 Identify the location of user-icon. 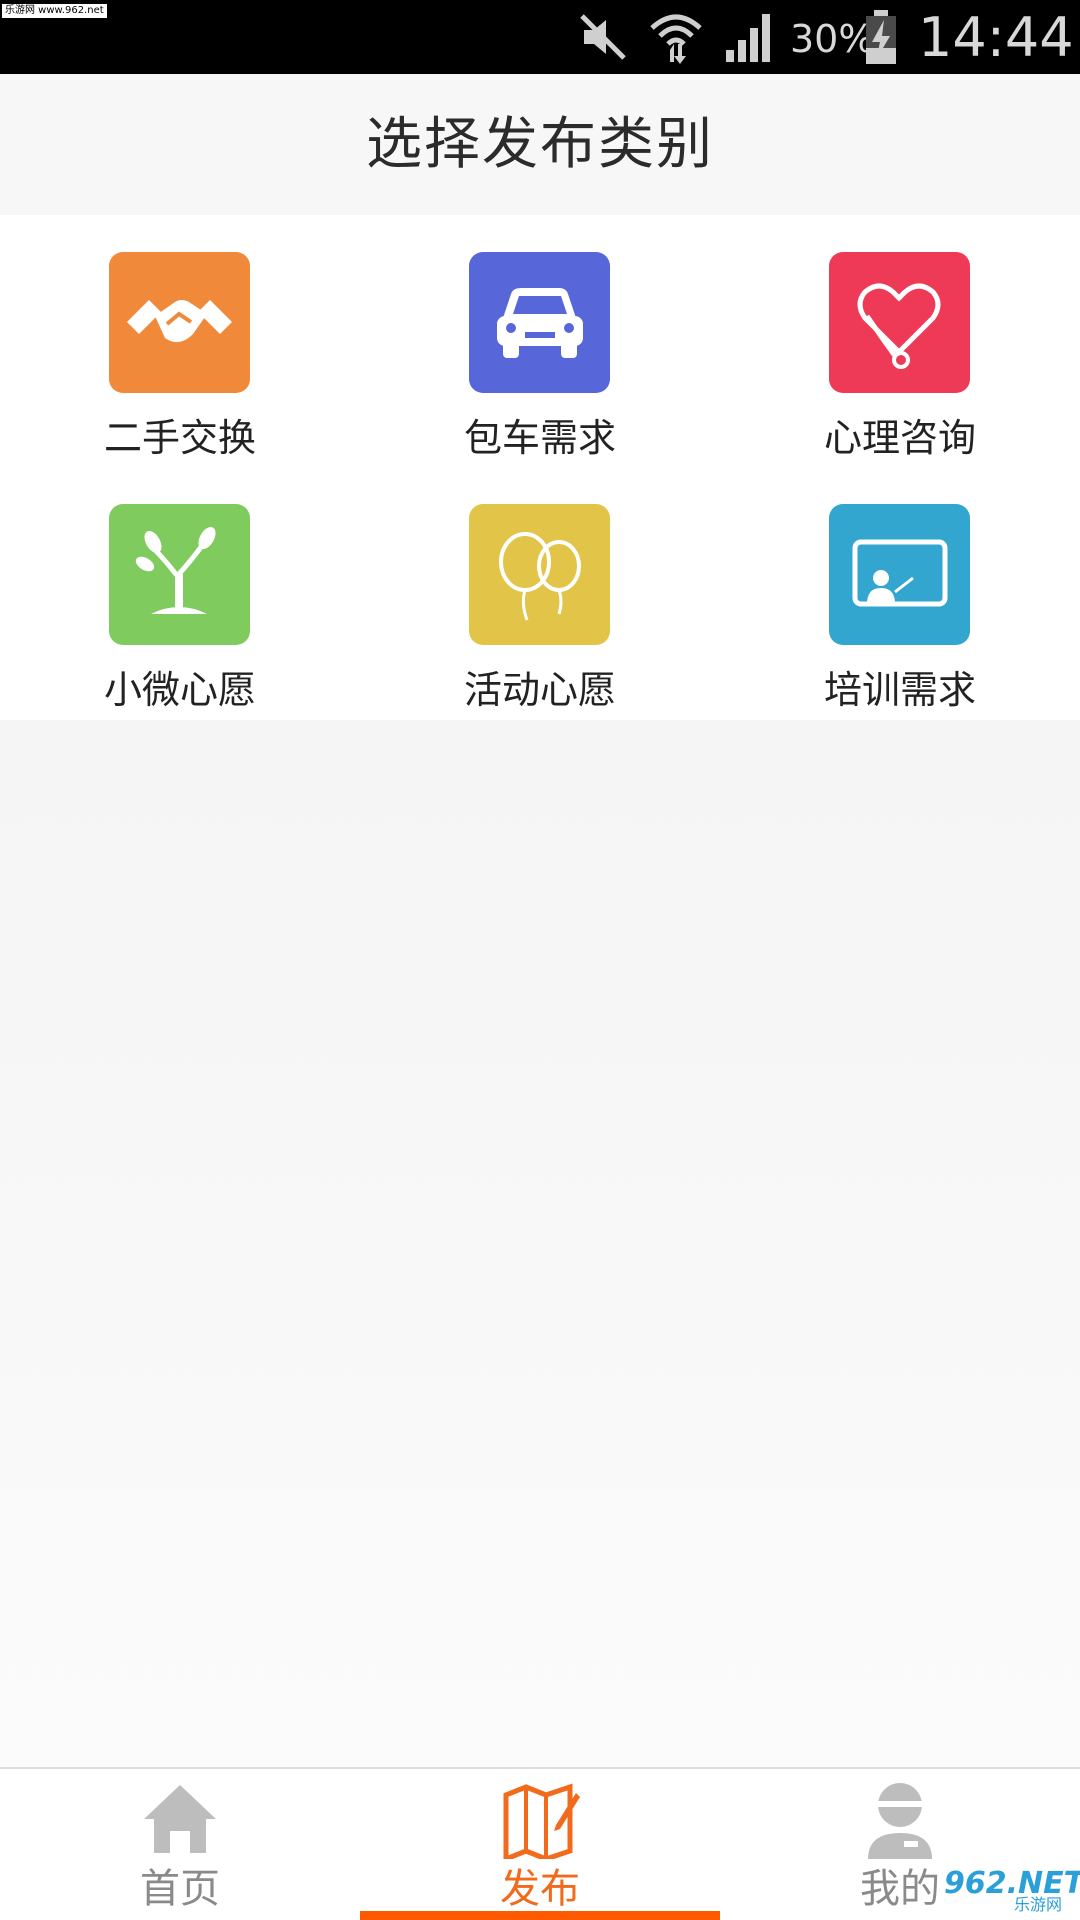
(900, 1821).